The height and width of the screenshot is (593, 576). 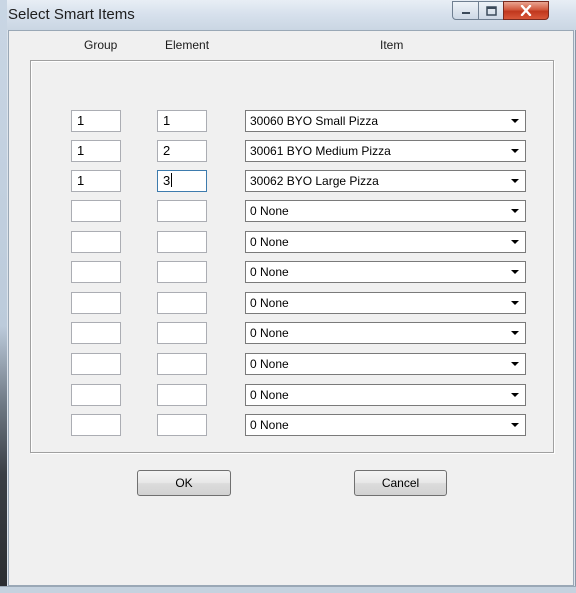 What do you see at coordinates (385, 181) in the screenshot?
I see `item-dropdown: 30062 BYO Large Pizza` at bounding box center [385, 181].